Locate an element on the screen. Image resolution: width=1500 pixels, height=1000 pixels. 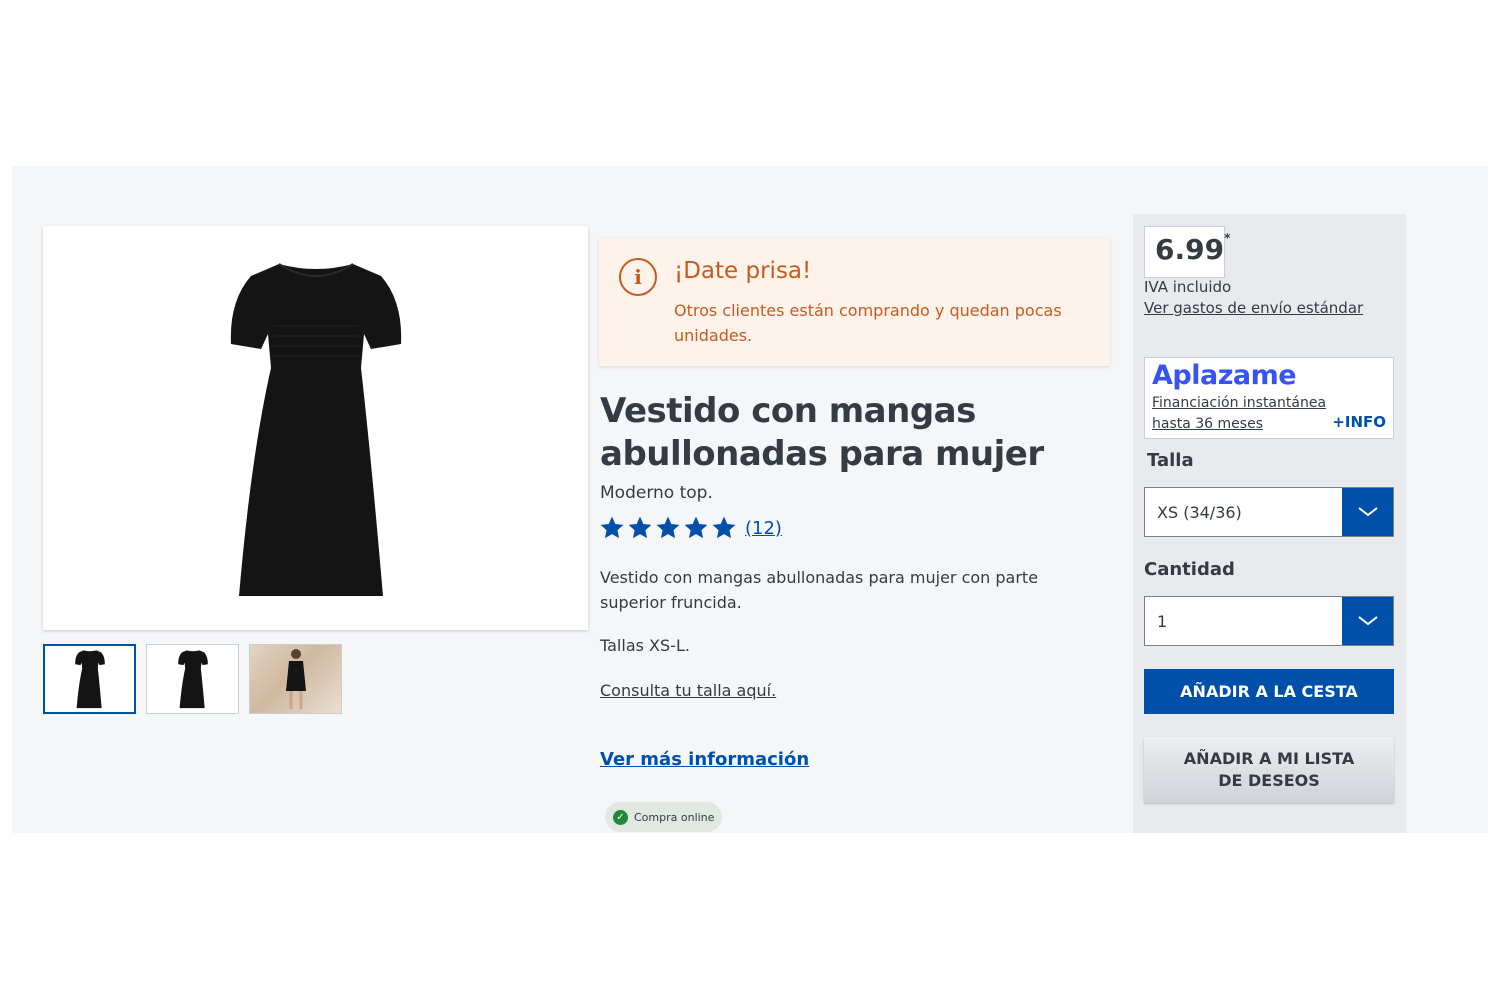
check-icon: ✓ is located at coordinates (620, 817).